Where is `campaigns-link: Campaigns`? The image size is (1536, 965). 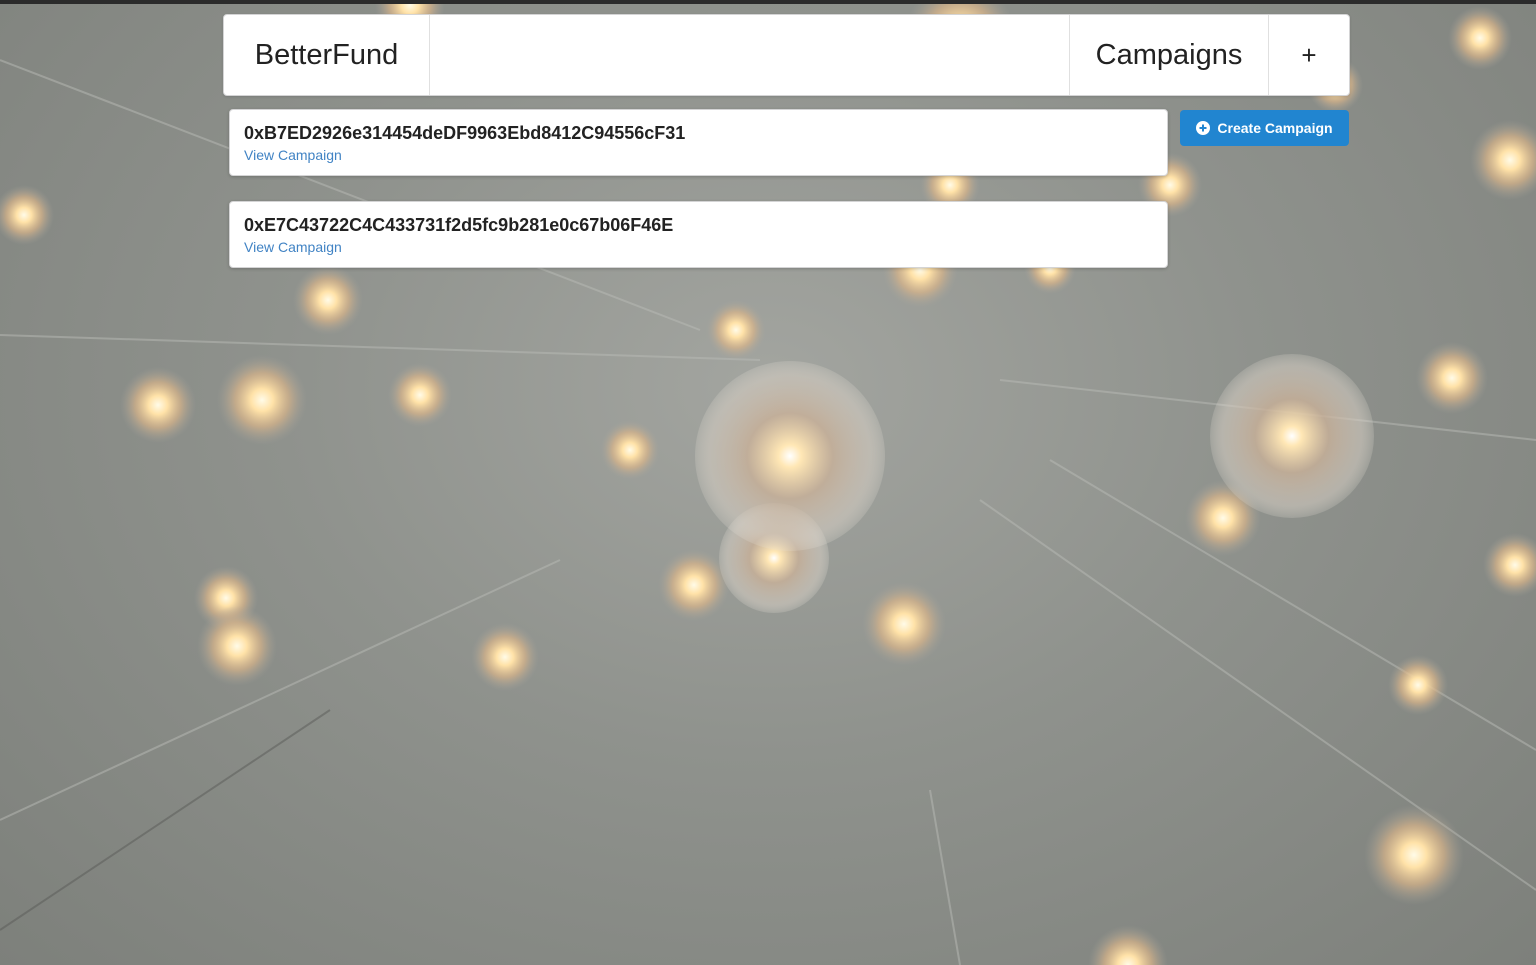
campaigns-link: Campaigns is located at coordinates (1168, 55).